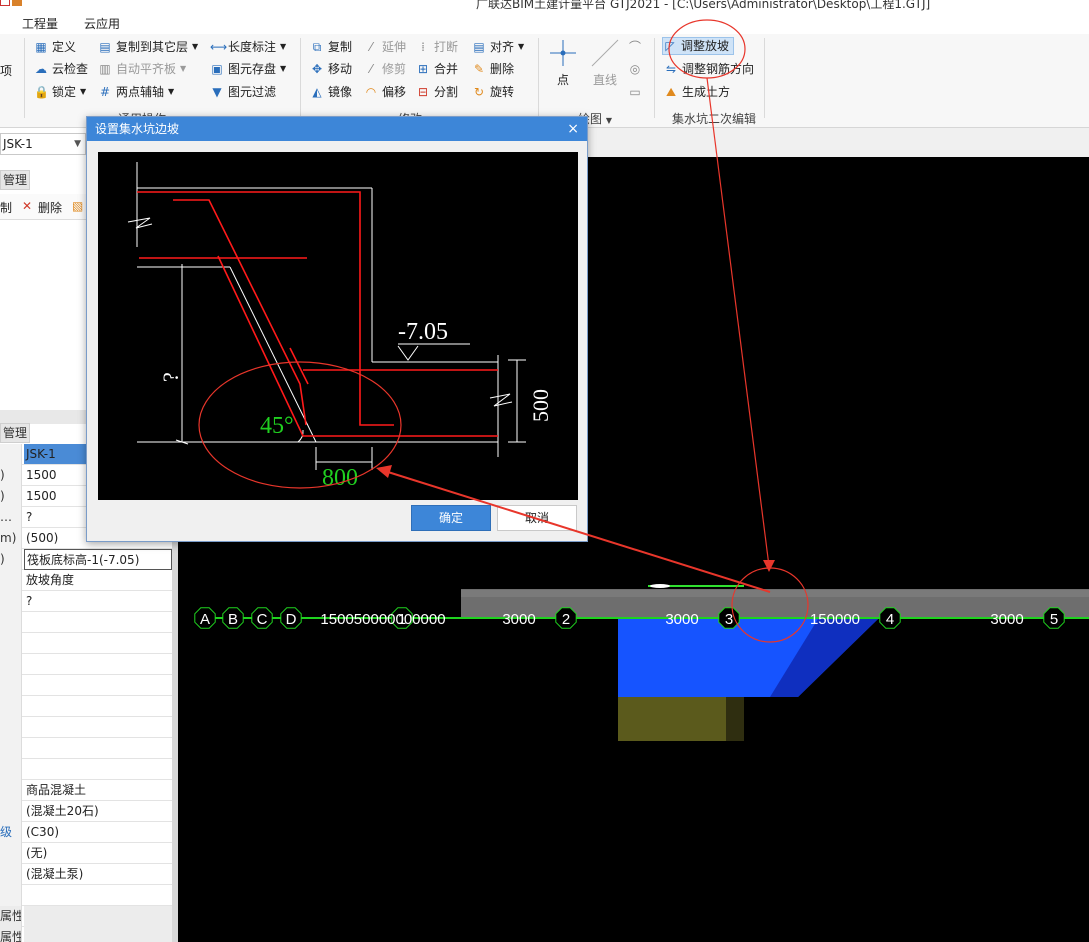  What do you see at coordinates (573, 129) in the screenshot?
I see `close-icon: ×` at bounding box center [573, 129].